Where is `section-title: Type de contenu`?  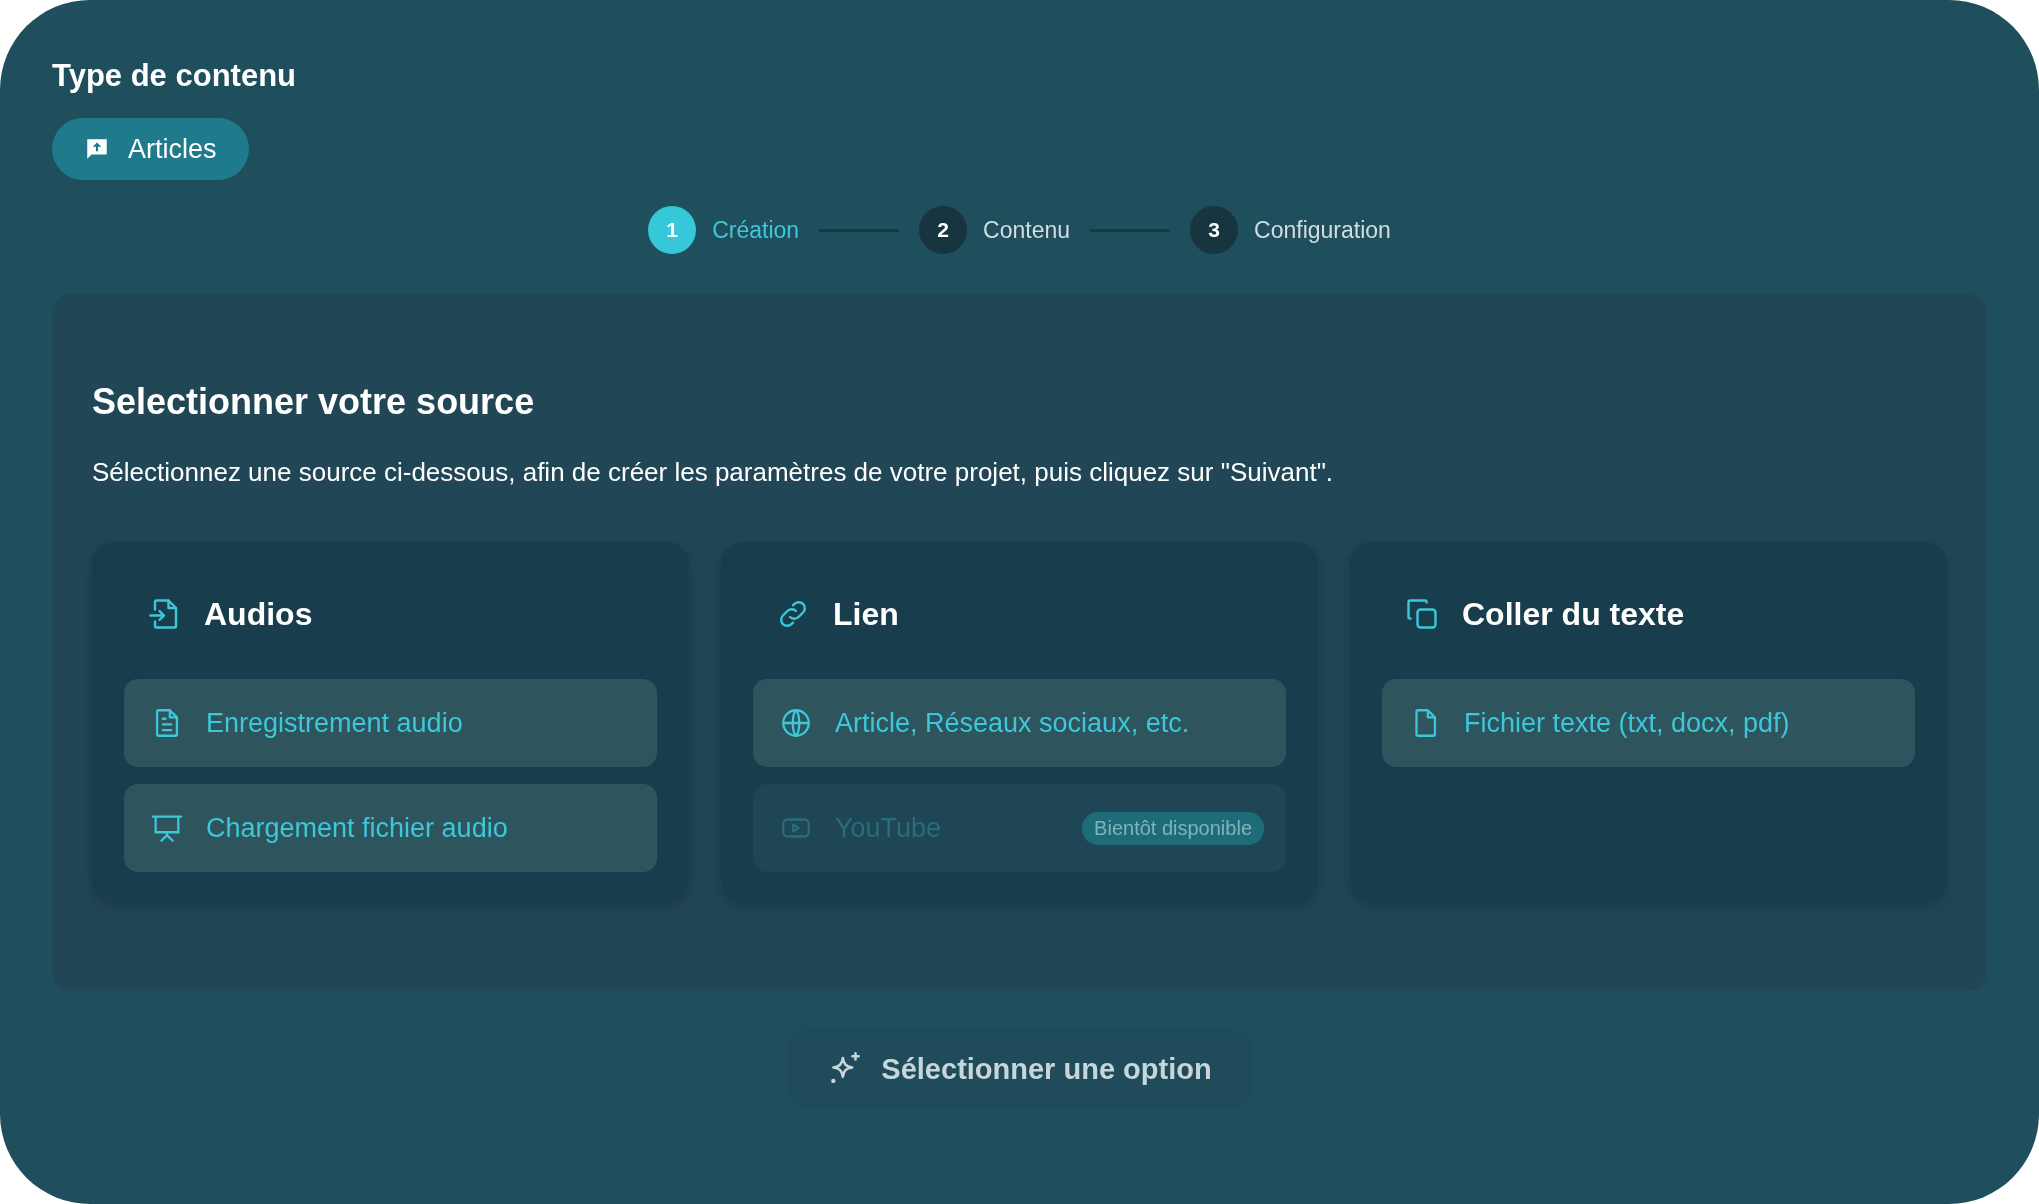
section-title: Type de contenu is located at coordinates (174, 76).